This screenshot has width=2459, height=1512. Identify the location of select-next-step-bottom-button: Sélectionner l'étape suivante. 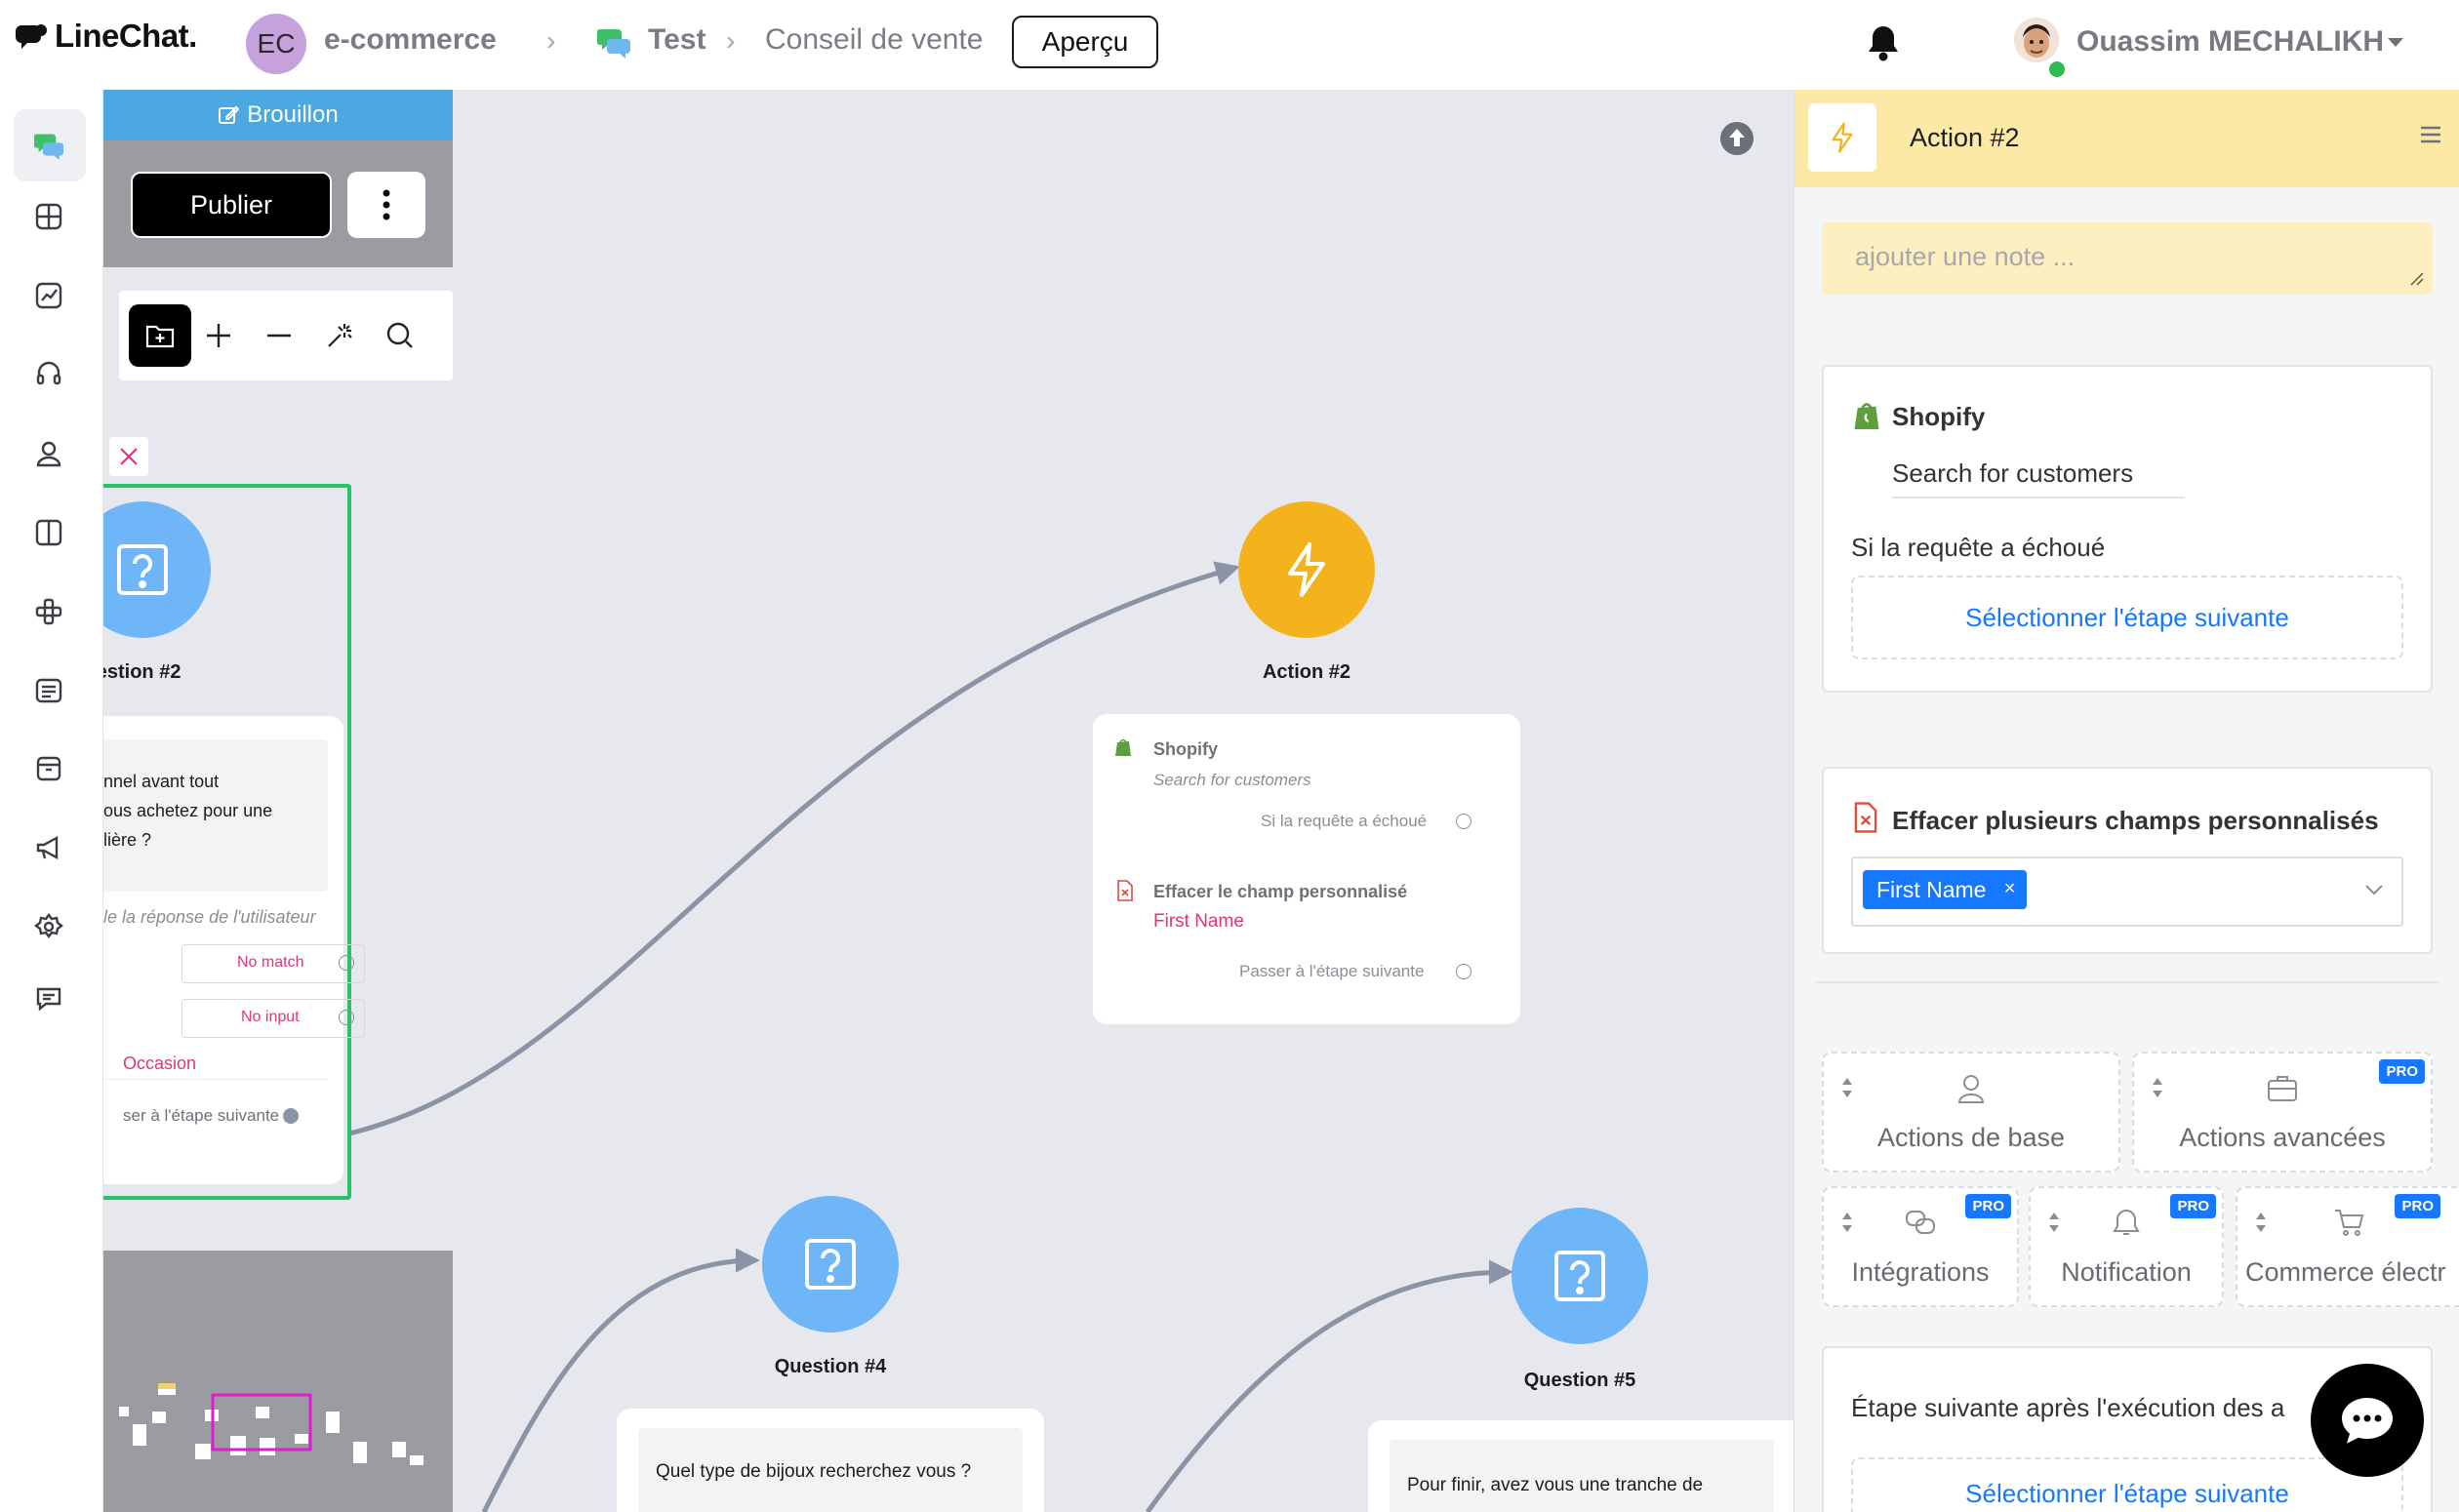
(2127, 1484).